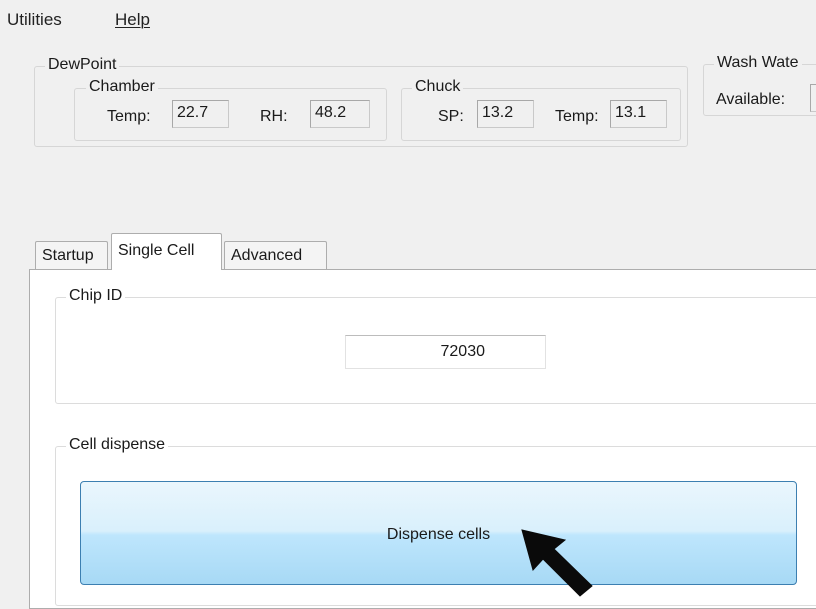 The image size is (816, 609). What do you see at coordinates (451, 116) in the screenshot?
I see `chuck-sp-label: SP:` at bounding box center [451, 116].